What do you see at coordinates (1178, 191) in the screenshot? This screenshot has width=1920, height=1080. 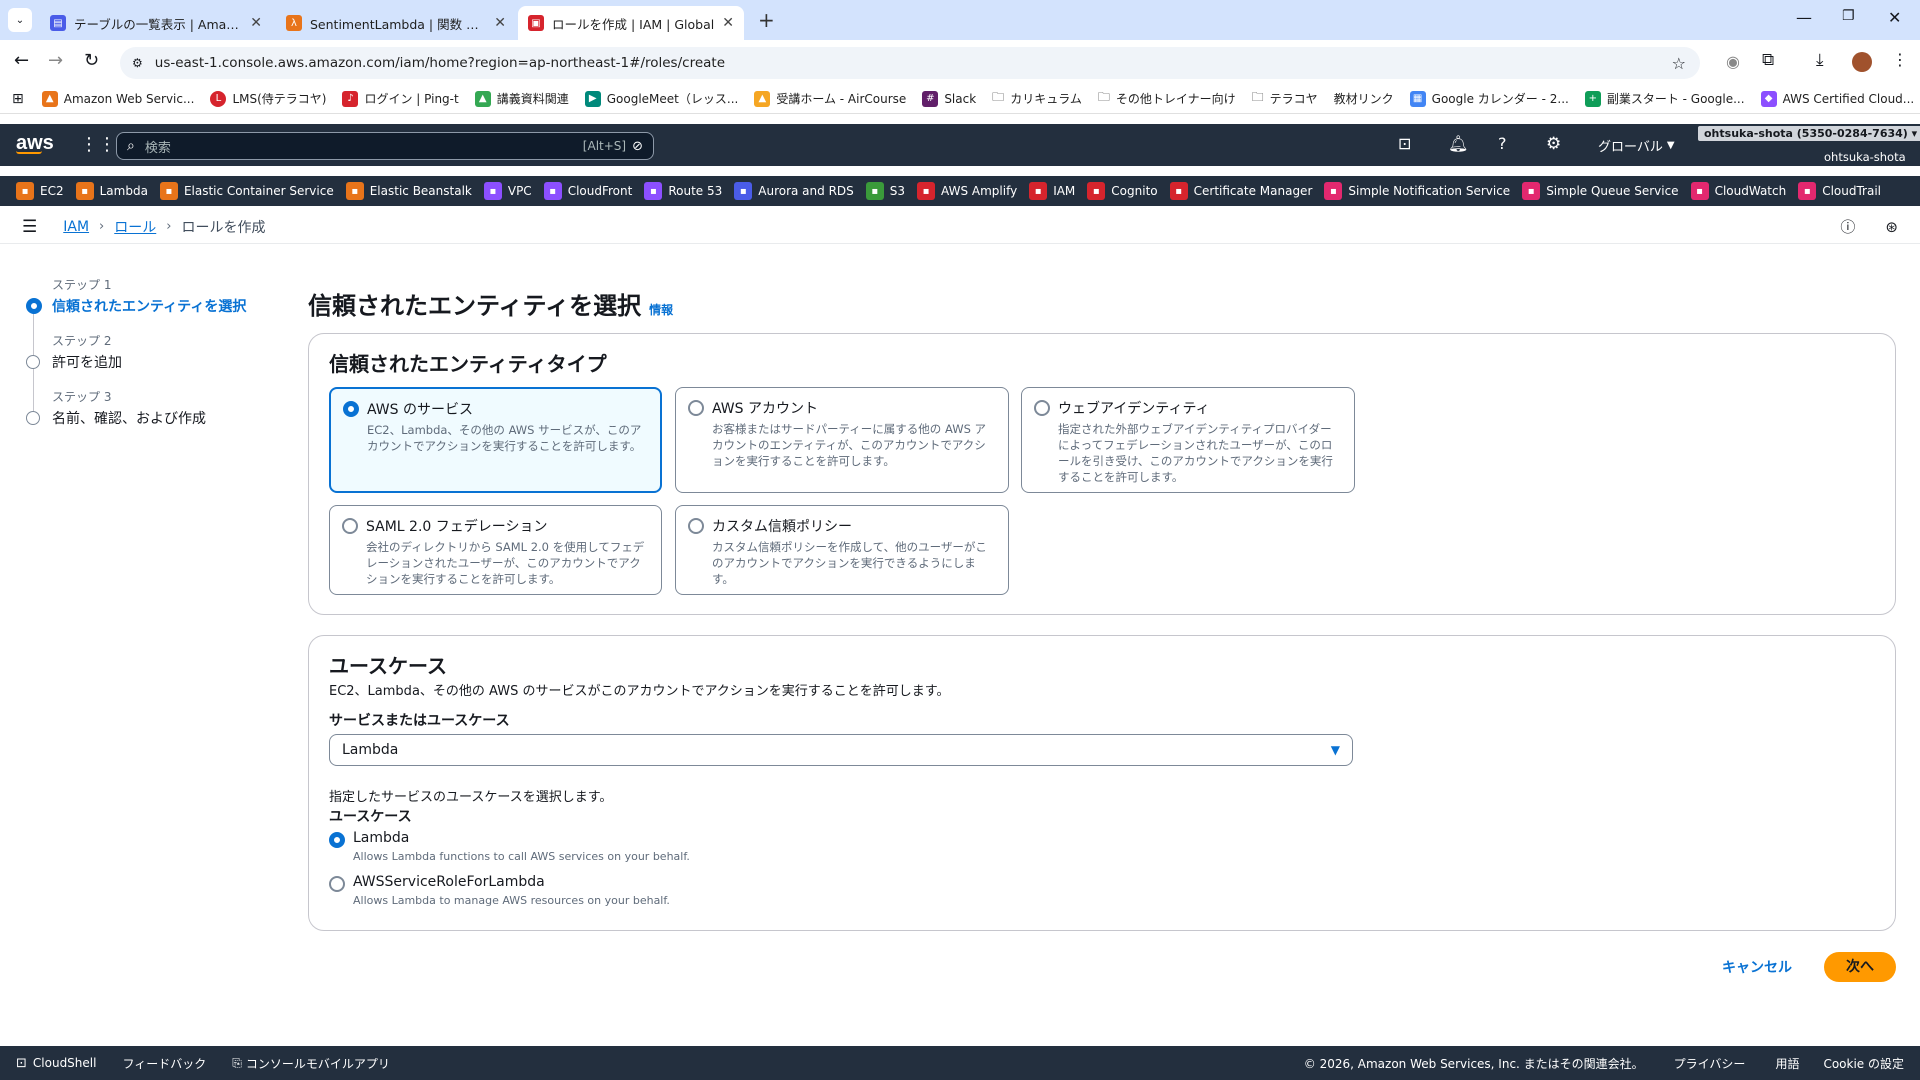 I see `service-icon: ▪` at bounding box center [1178, 191].